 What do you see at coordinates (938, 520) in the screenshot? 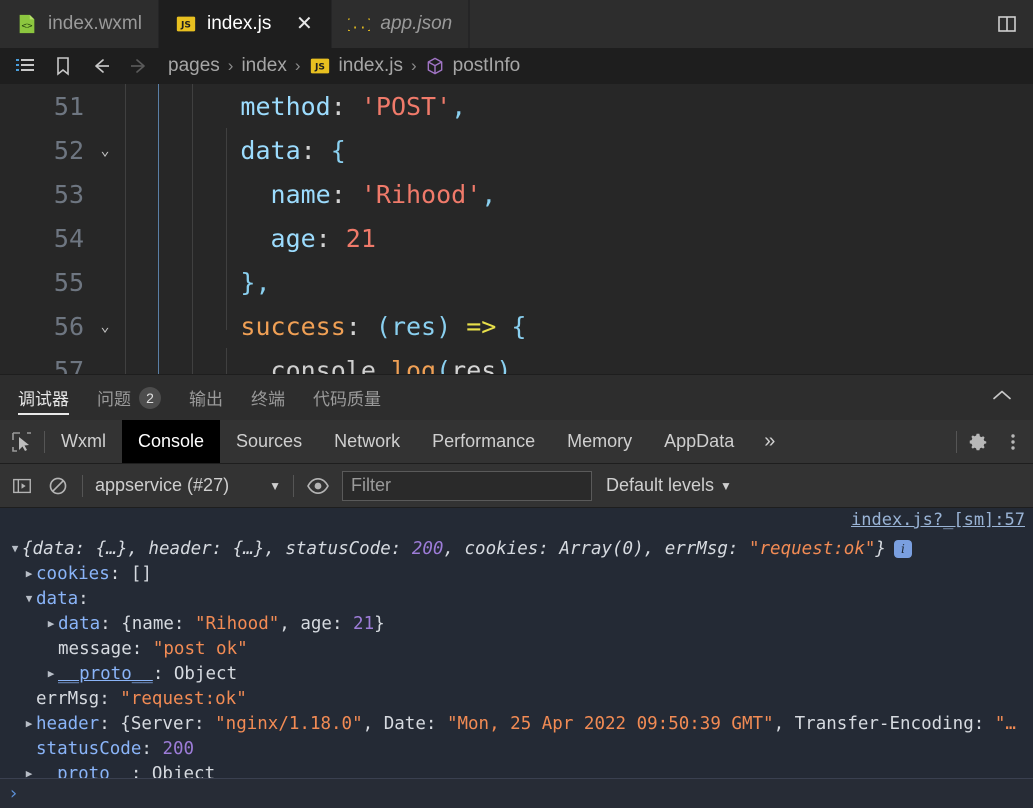
I see `source-link: index.js?_[sm]:57` at bounding box center [938, 520].